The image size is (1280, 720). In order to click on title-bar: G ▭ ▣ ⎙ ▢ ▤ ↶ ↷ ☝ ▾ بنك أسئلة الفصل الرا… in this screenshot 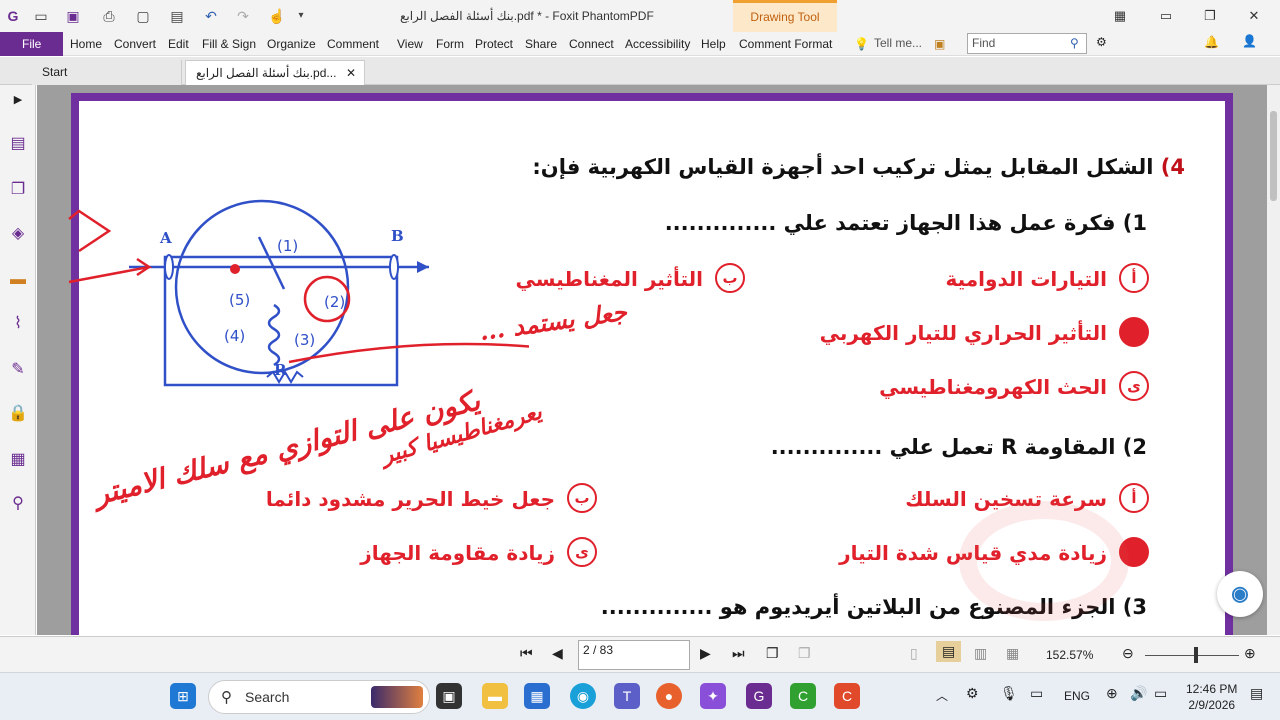, I will do `click(640, 16)`.